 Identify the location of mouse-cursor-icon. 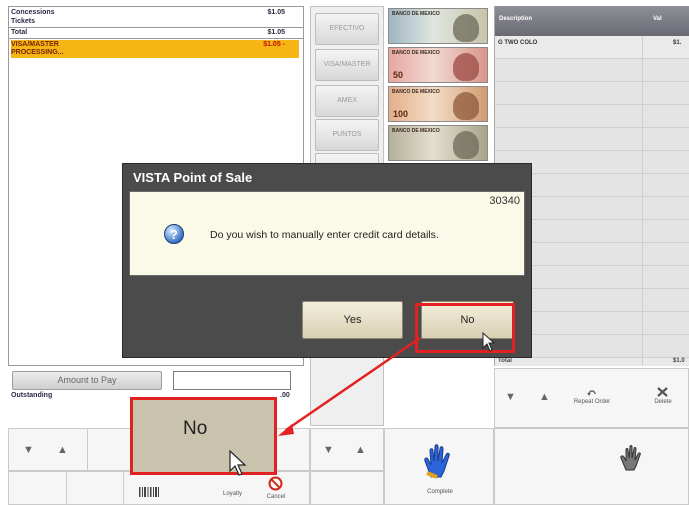
(238, 462).